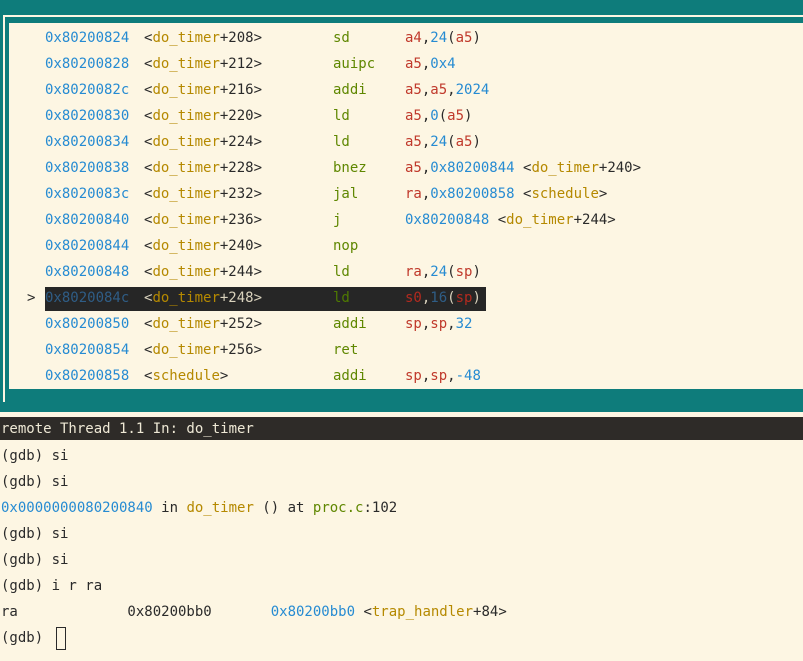 The image size is (803, 661). Describe the element at coordinates (341, 142) in the screenshot. I see `mnemonic: ld` at that location.